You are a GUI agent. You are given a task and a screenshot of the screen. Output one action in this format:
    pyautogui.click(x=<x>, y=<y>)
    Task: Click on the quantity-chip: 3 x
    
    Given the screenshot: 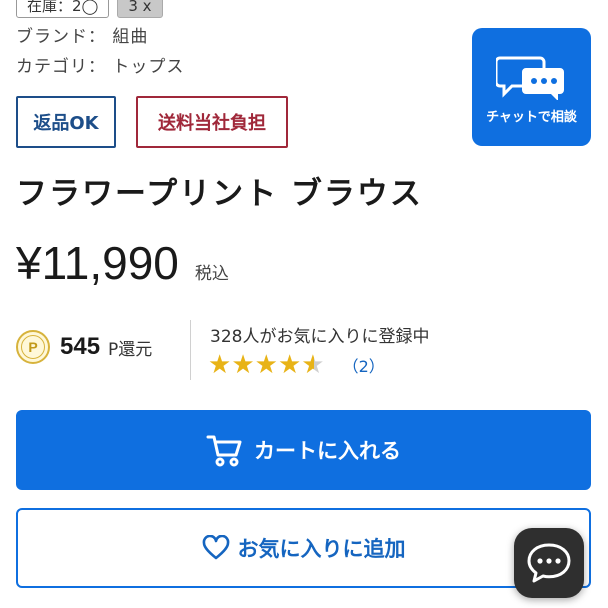 What is the action you would take?
    pyautogui.click(x=140, y=9)
    